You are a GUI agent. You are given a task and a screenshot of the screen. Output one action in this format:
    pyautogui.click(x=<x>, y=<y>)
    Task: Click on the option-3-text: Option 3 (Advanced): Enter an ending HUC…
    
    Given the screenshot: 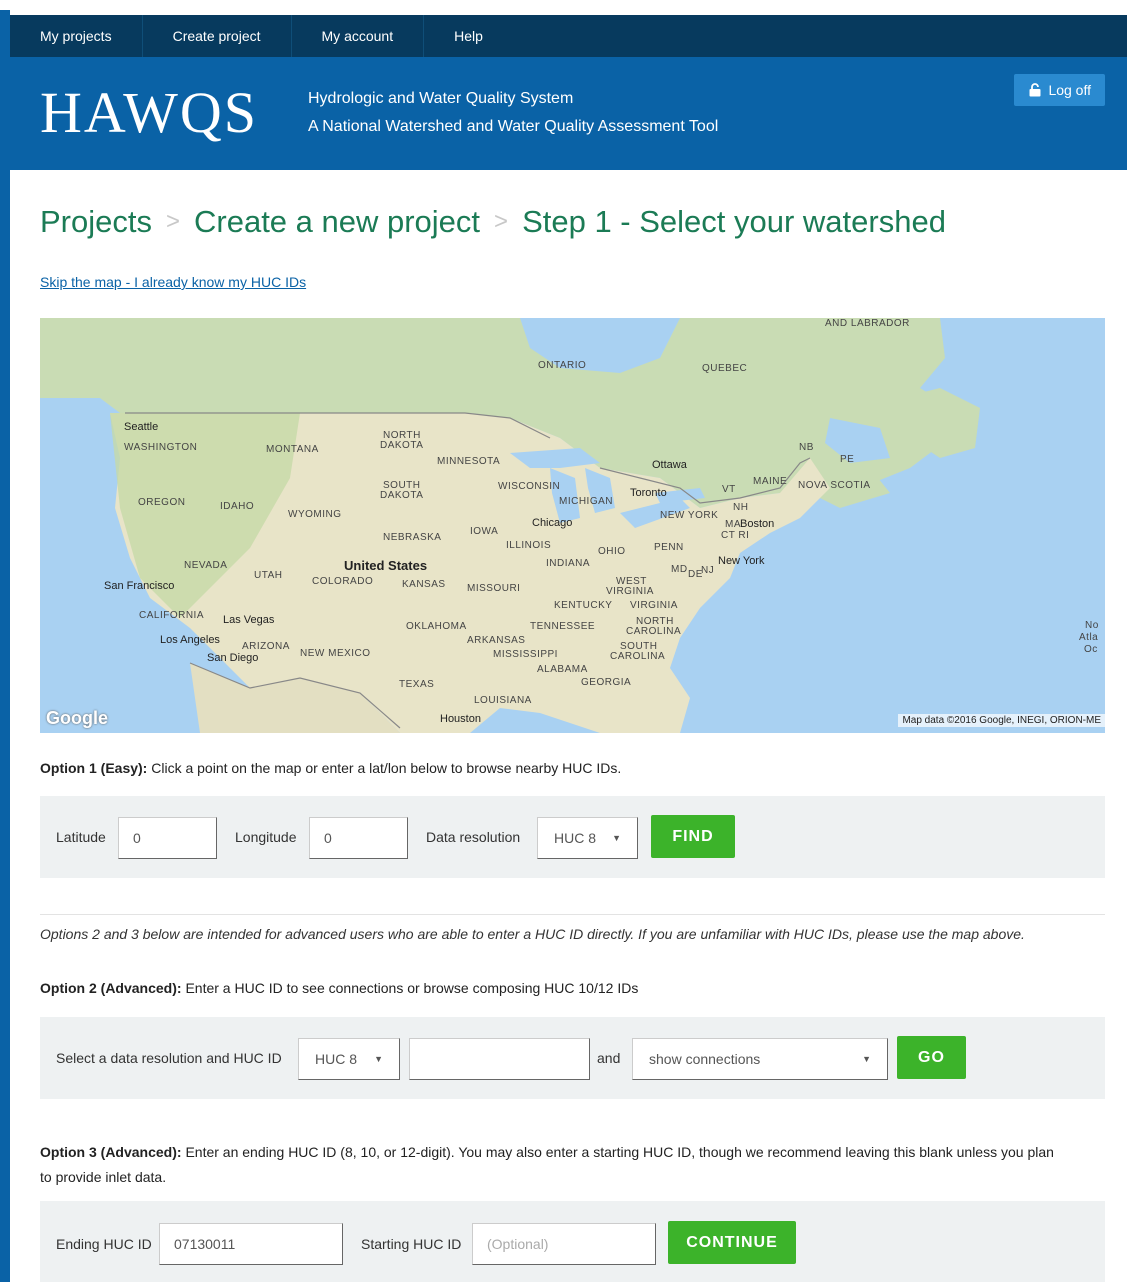 What is the action you would take?
    pyautogui.click(x=575, y=1165)
    